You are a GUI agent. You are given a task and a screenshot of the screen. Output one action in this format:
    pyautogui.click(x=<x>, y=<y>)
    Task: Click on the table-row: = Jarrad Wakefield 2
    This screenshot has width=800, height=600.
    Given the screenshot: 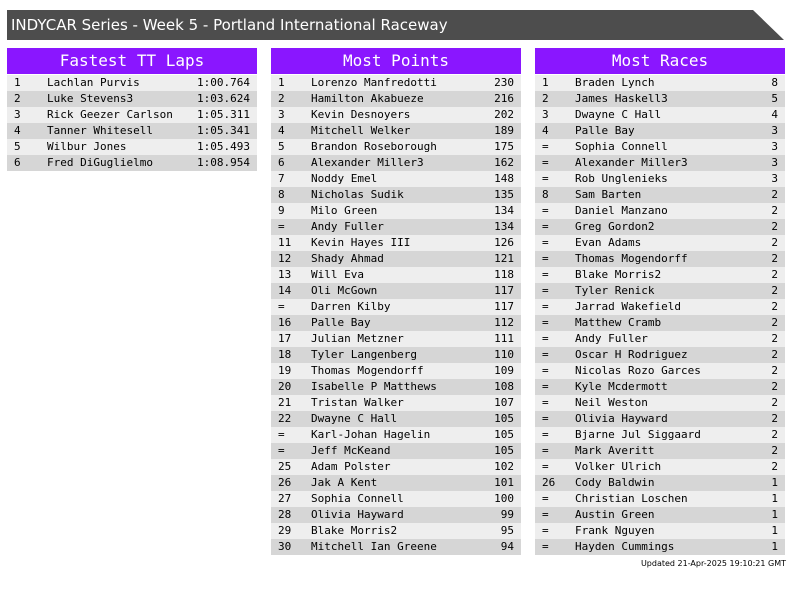 What is the action you would take?
    pyautogui.click(x=660, y=307)
    